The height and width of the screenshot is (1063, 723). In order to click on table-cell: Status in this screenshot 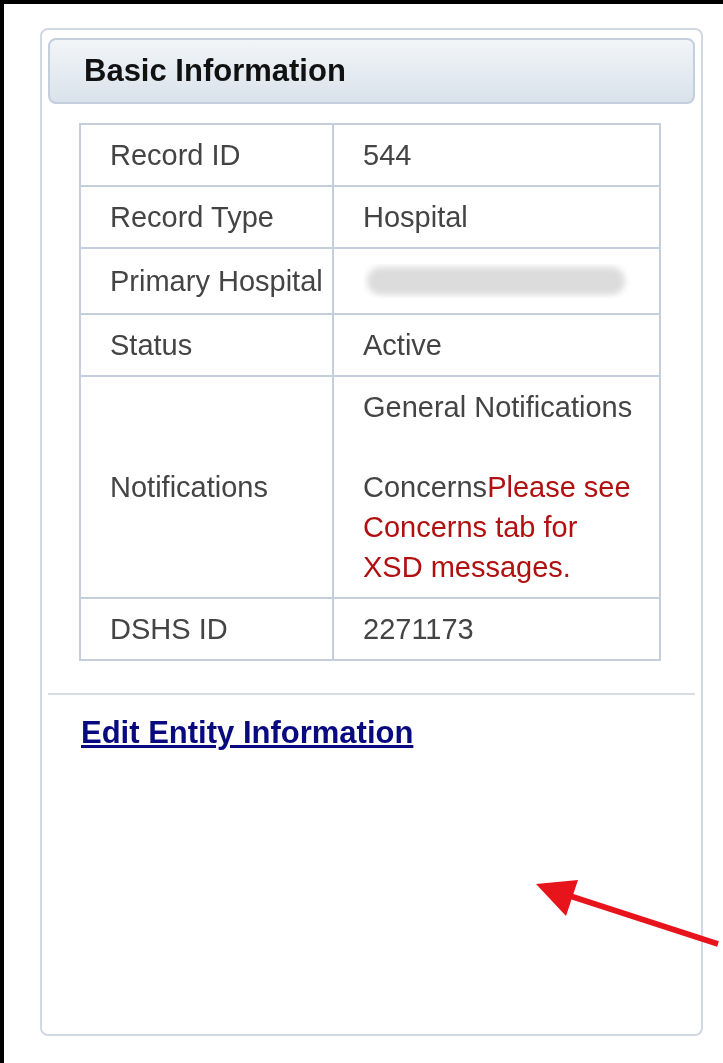, I will do `click(206, 345)`.